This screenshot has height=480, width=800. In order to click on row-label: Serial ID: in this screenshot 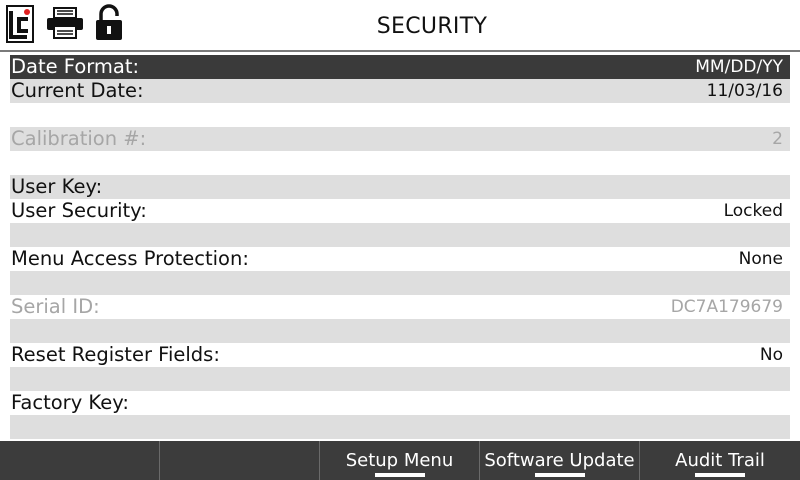, I will do `click(55, 306)`.